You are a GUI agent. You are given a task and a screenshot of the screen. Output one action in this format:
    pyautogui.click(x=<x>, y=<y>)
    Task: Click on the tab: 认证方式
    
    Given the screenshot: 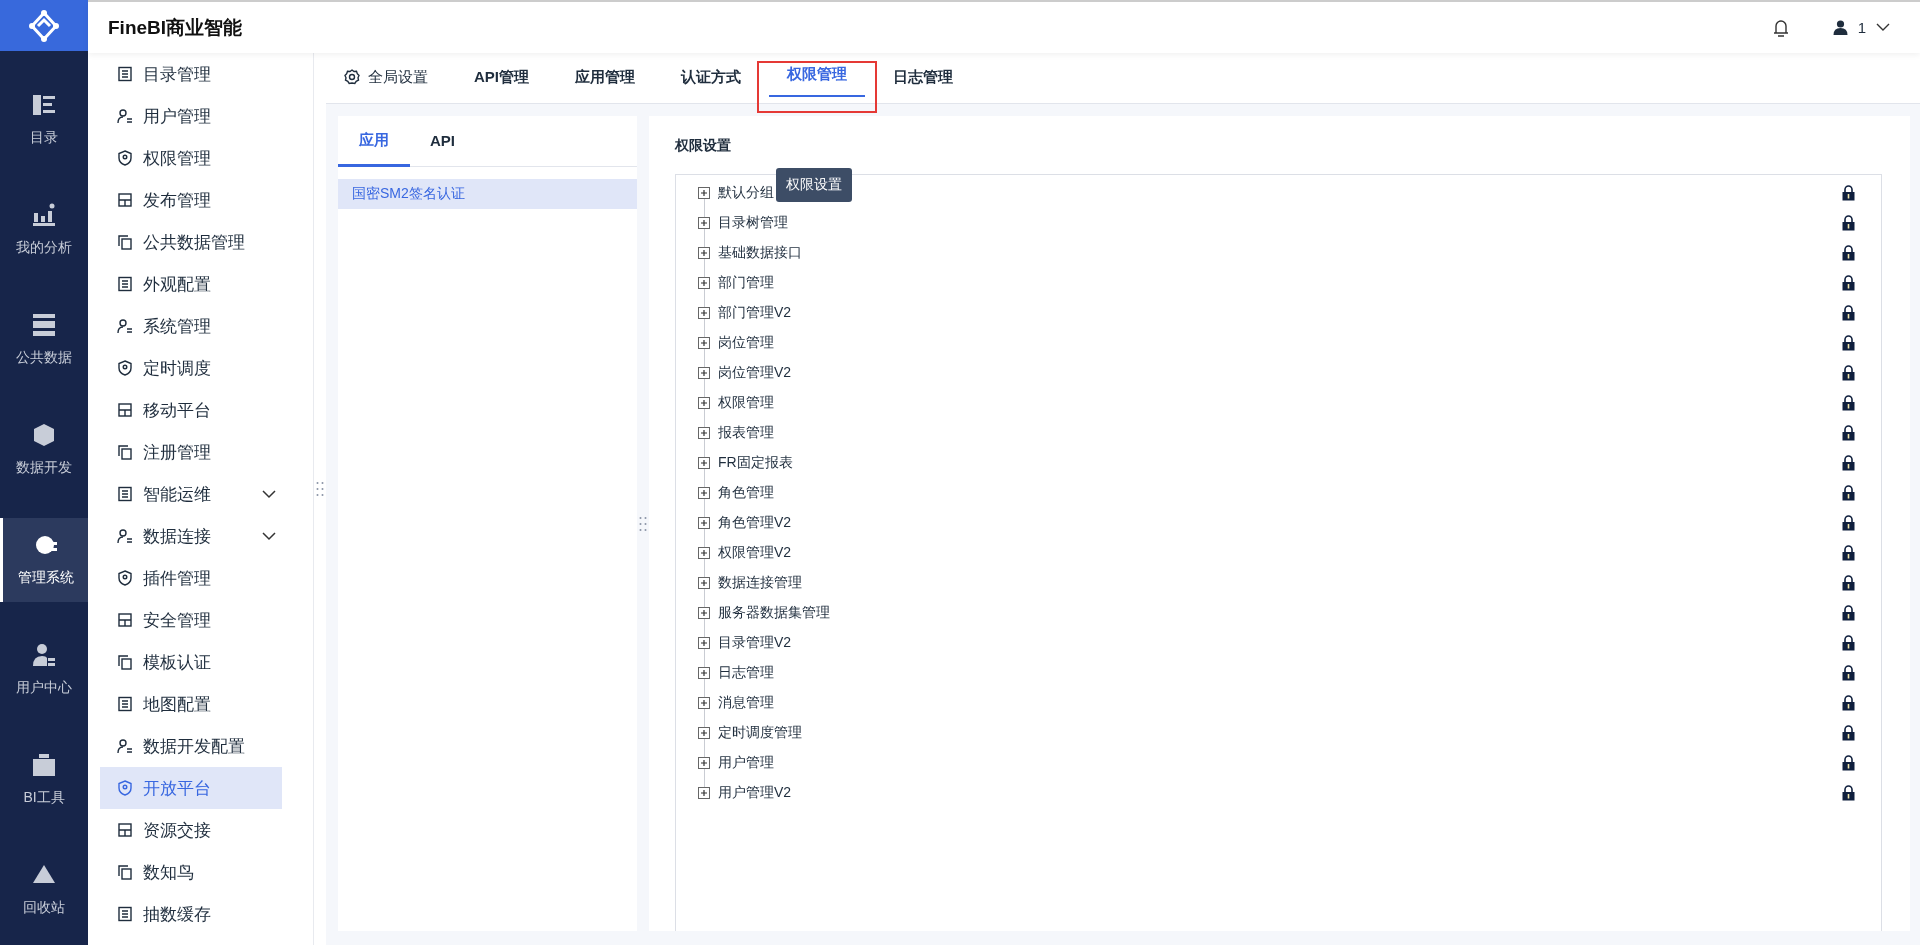 What is the action you would take?
    pyautogui.click(x=711, y=78)
    